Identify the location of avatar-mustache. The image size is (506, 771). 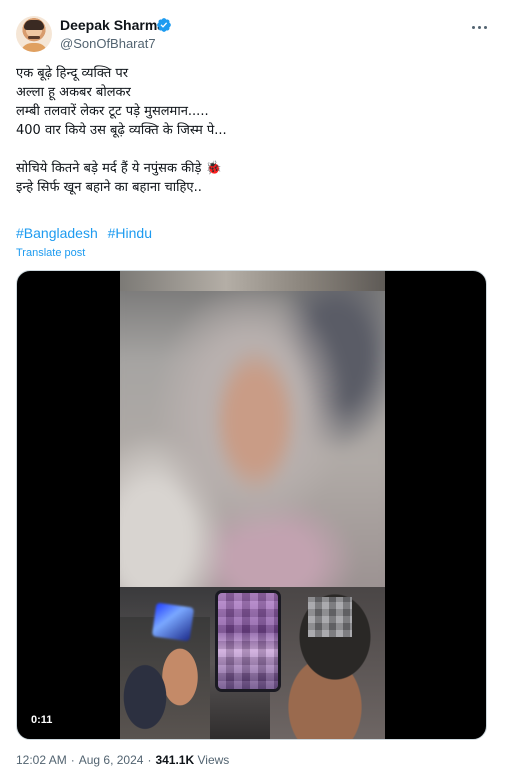
(34, 37).